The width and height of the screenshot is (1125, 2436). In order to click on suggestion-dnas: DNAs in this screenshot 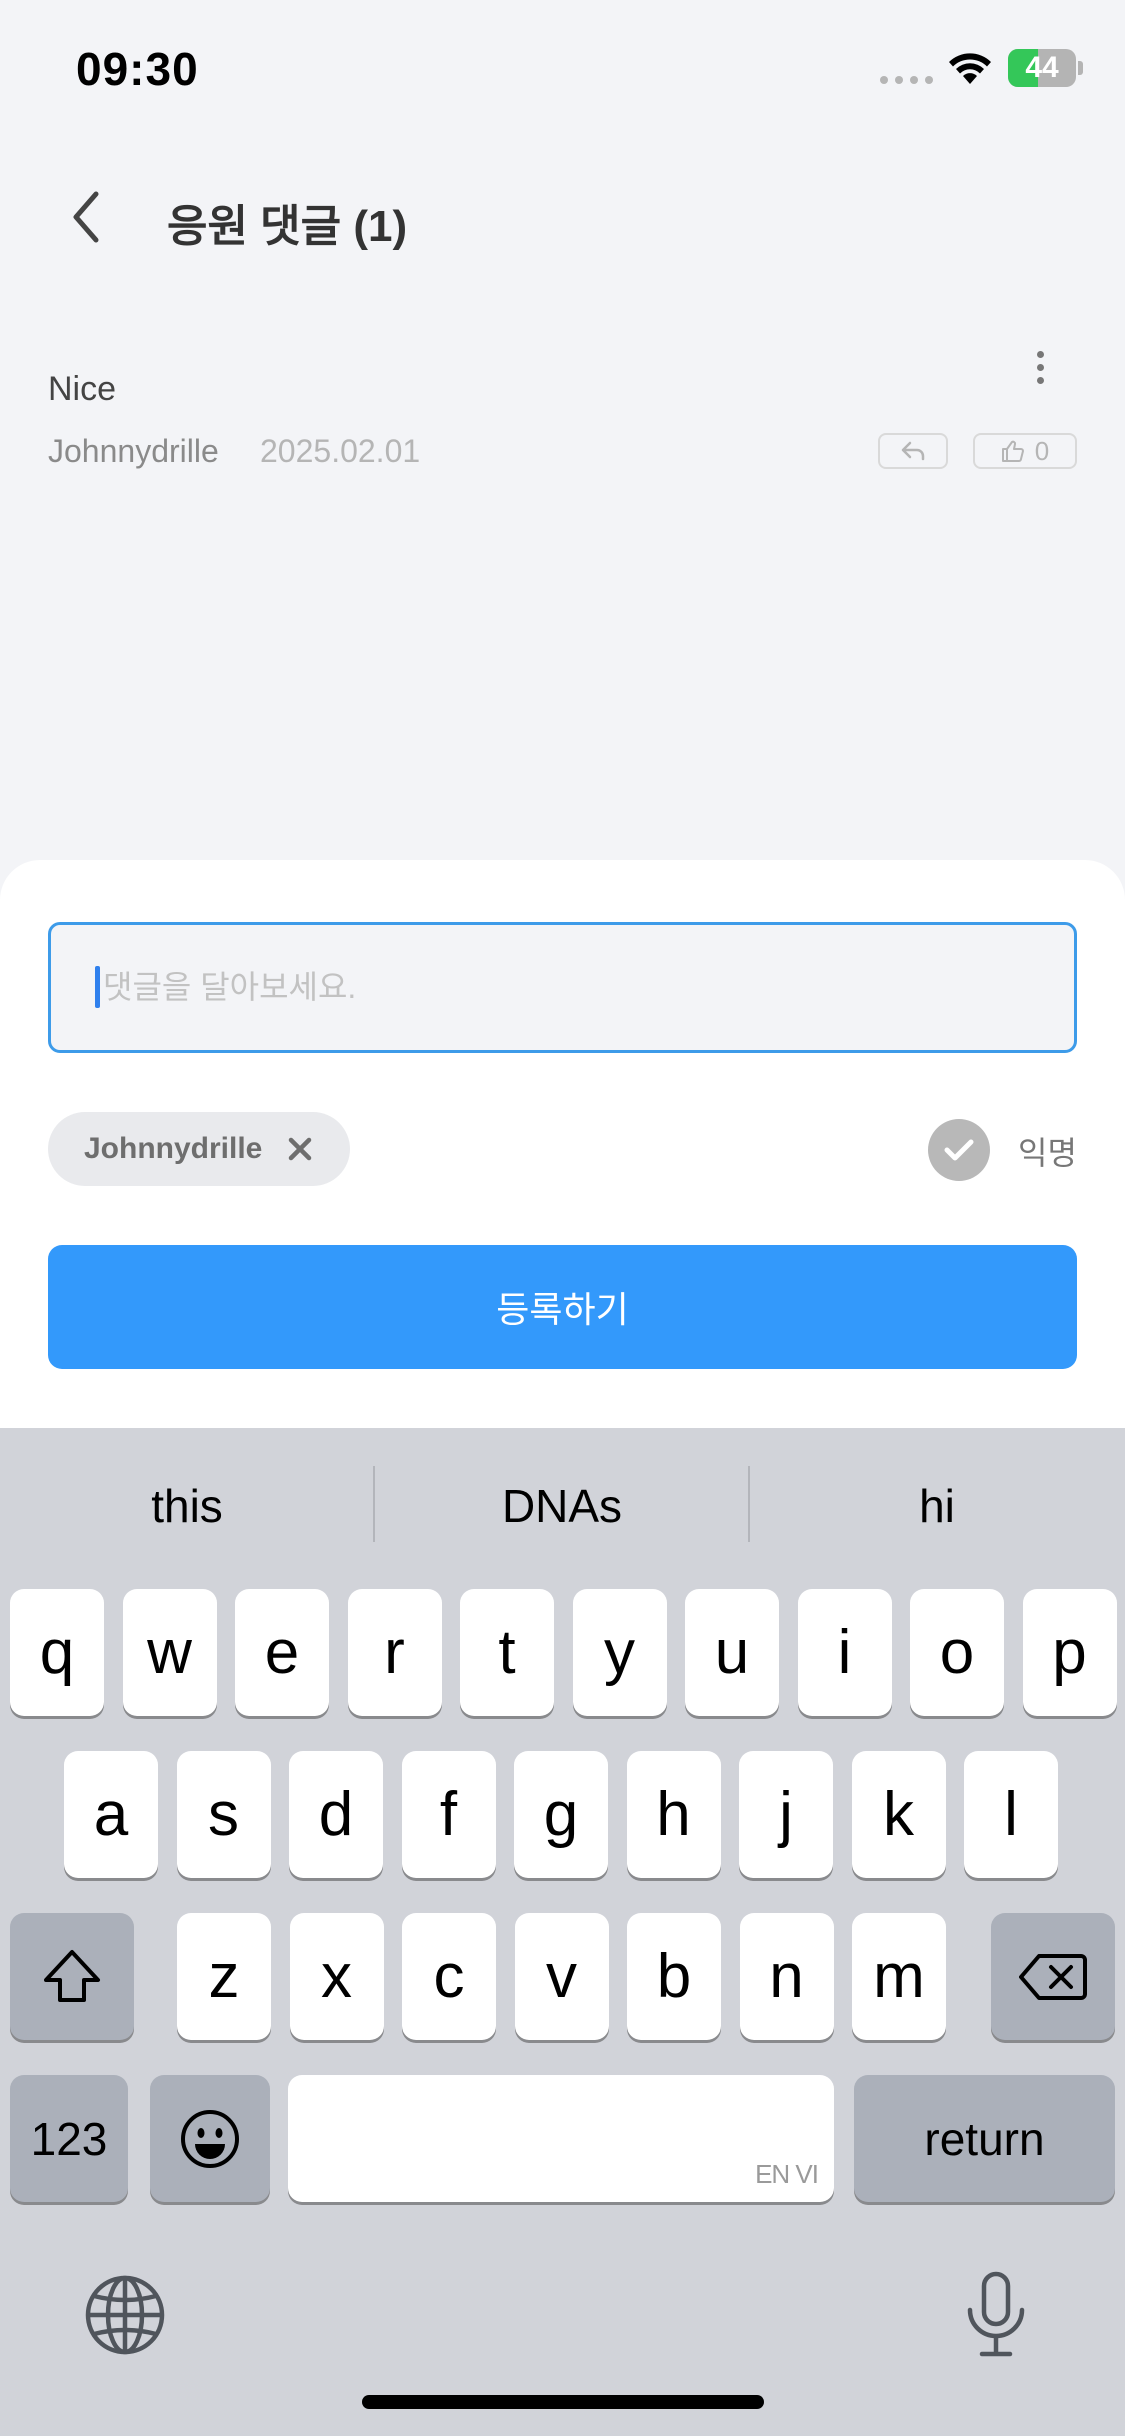, I will do `click(562, 1506)`.